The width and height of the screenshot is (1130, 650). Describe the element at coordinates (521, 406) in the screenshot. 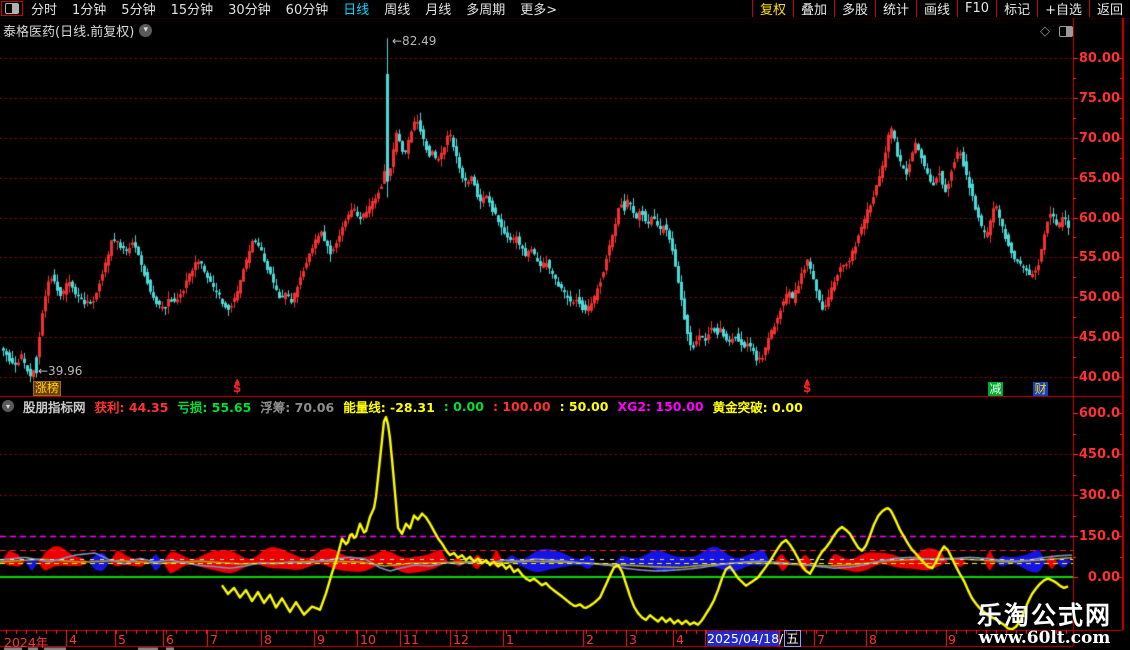

I see `indicator-param: : 100.00` at that location.